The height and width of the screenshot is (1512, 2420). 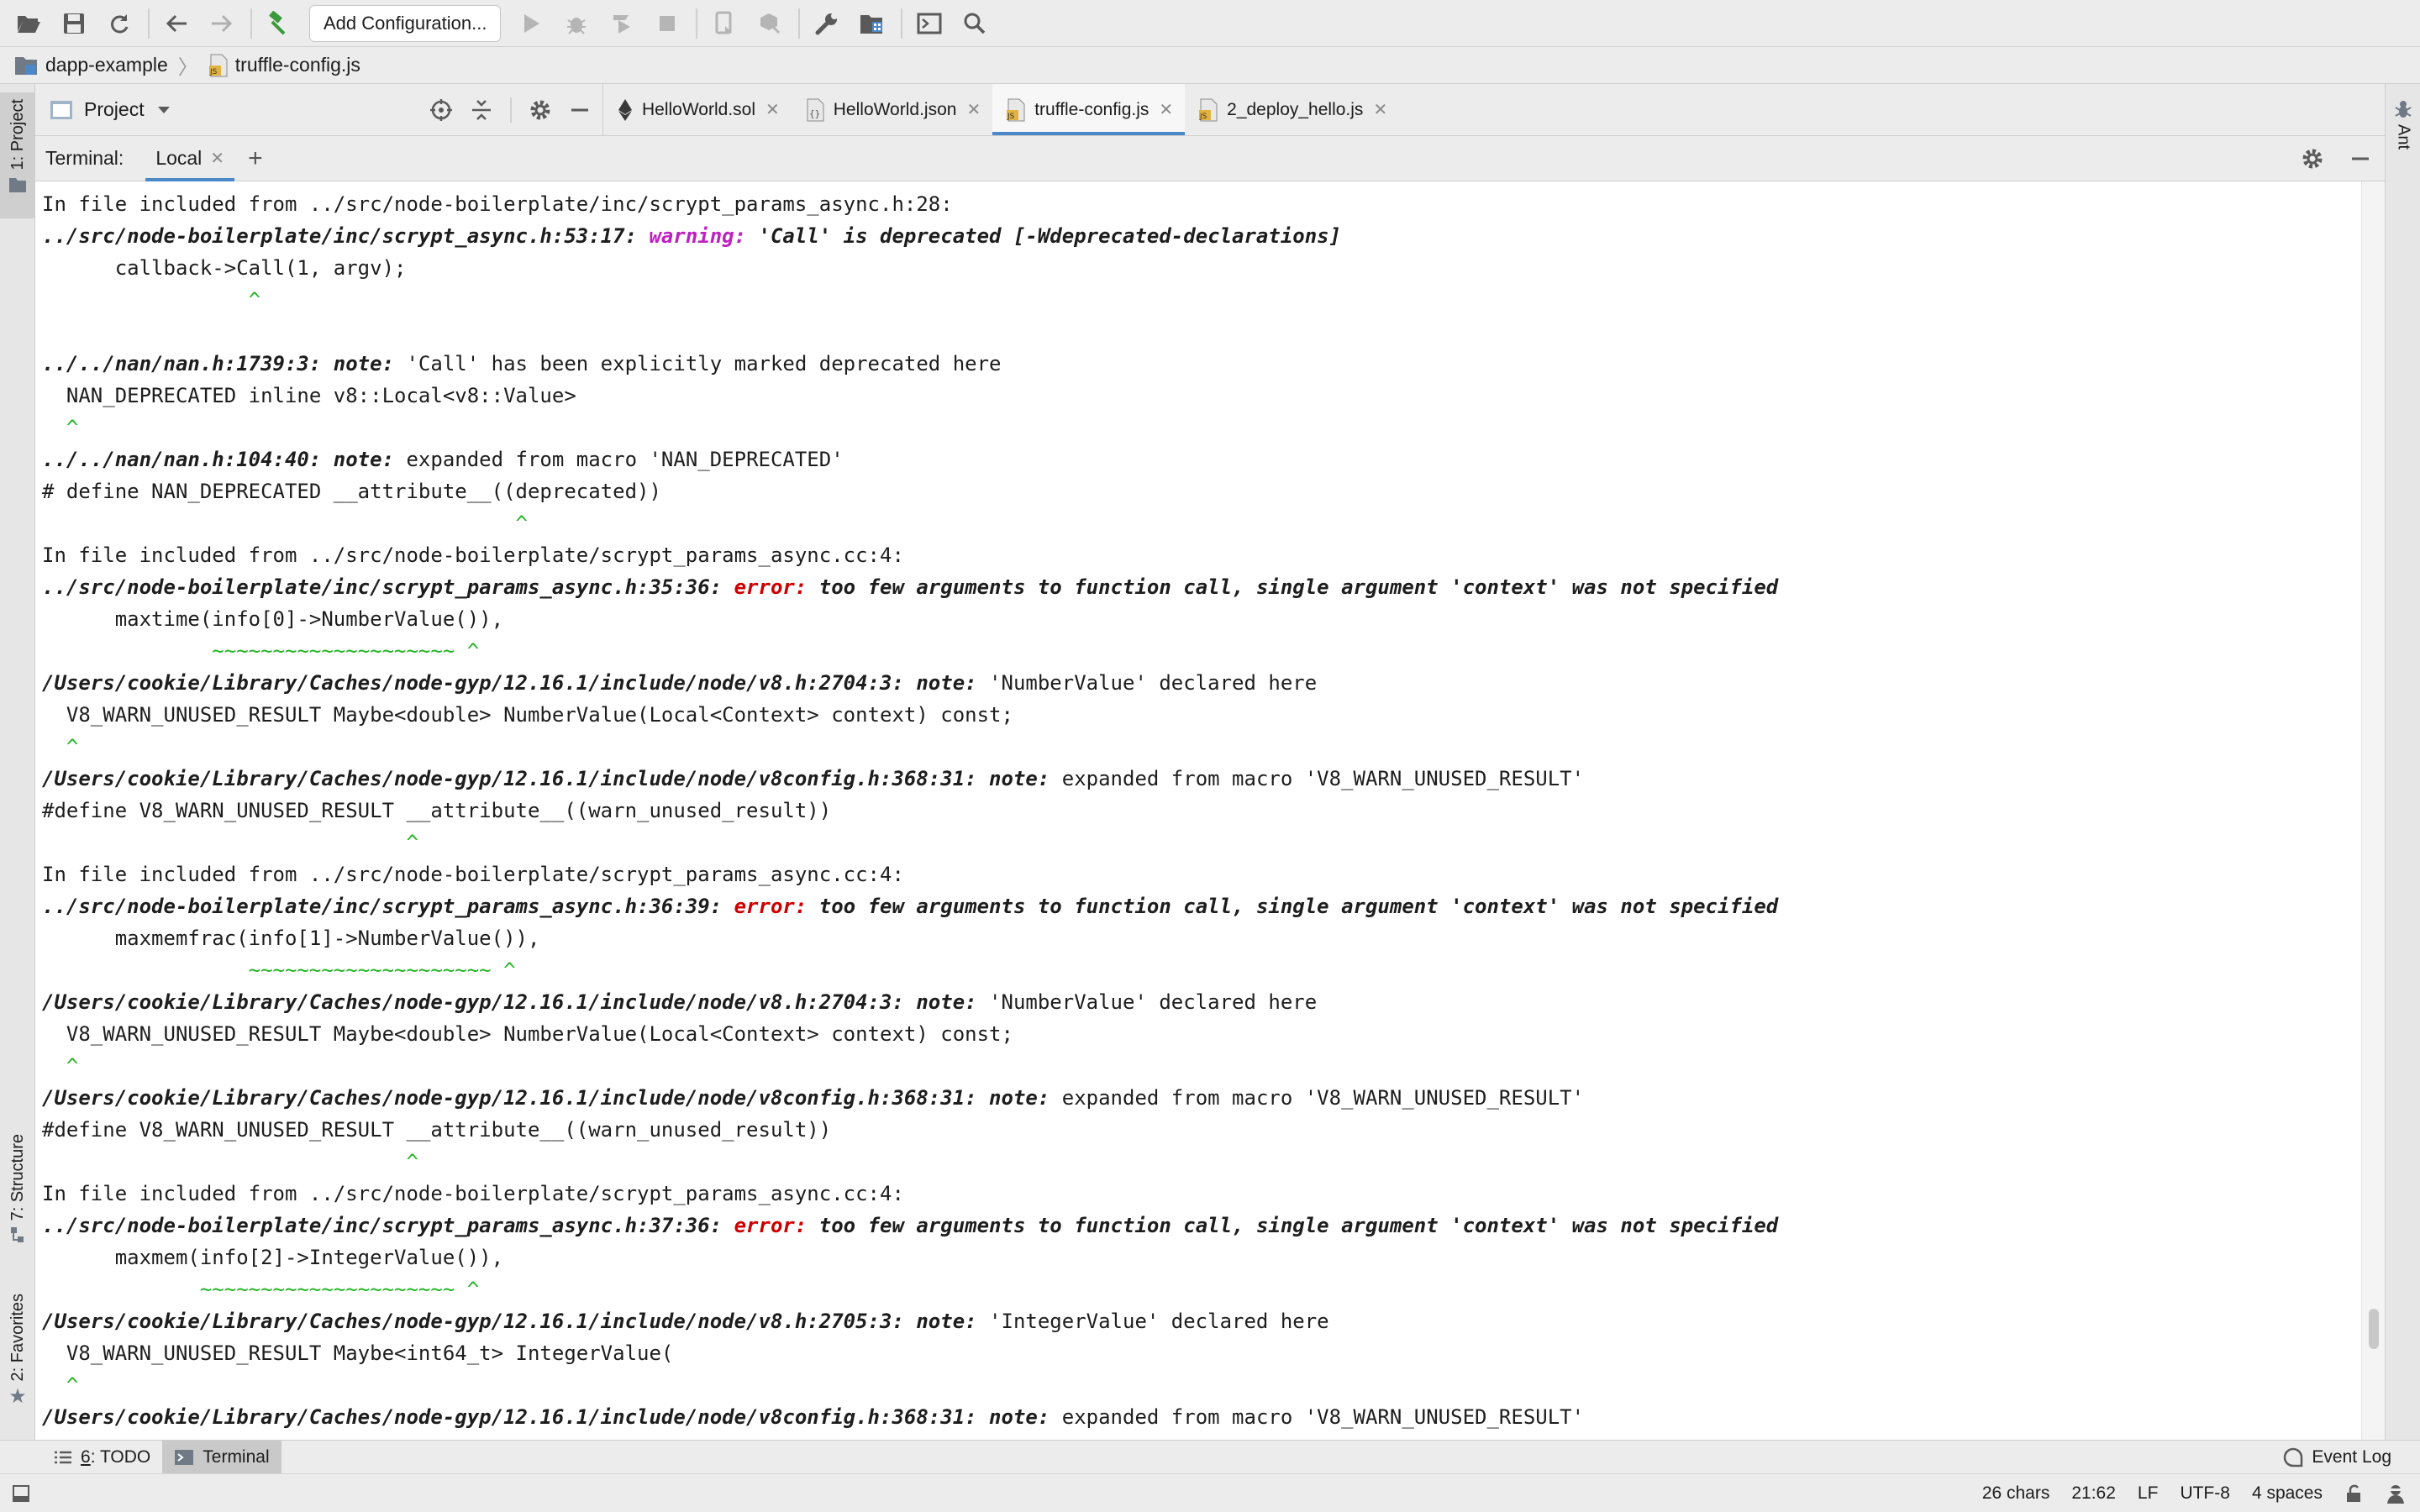 What do you see at coordinates (73, 23) in the screenshot?
I see `save-icon` at bounding box center [73, 23].